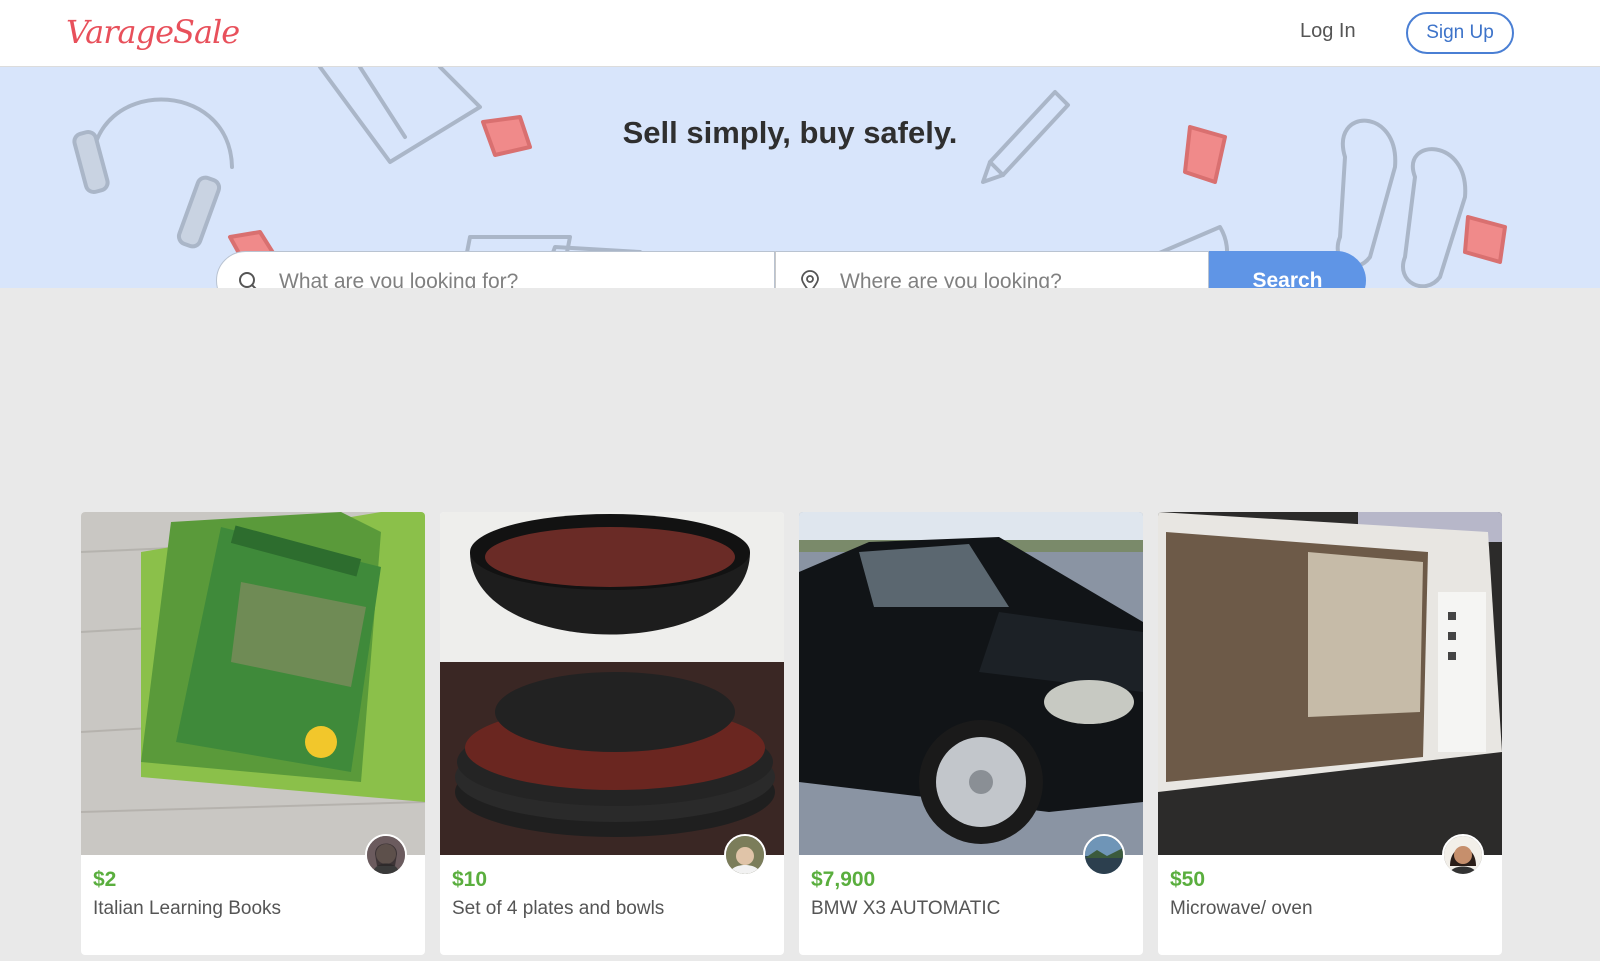 The height and width of the screenshot is (961, 1600). I want to click on listing-card: $2 Italian Learning Books, so click(253, 733).